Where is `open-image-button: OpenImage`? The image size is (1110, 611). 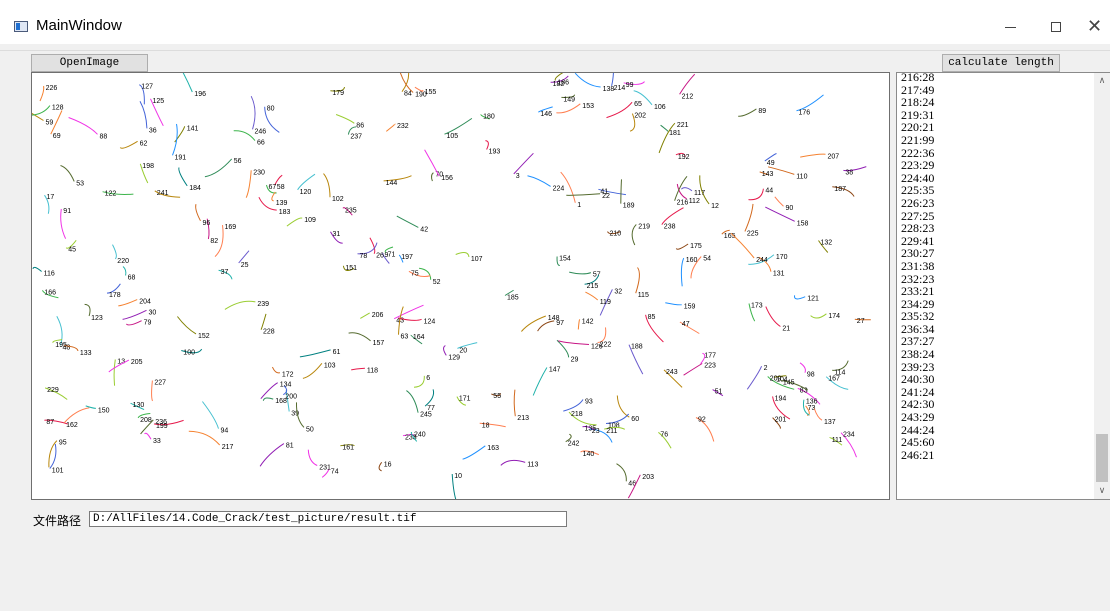 open-image-button: OpenImage is located at coordinates (89, 63).